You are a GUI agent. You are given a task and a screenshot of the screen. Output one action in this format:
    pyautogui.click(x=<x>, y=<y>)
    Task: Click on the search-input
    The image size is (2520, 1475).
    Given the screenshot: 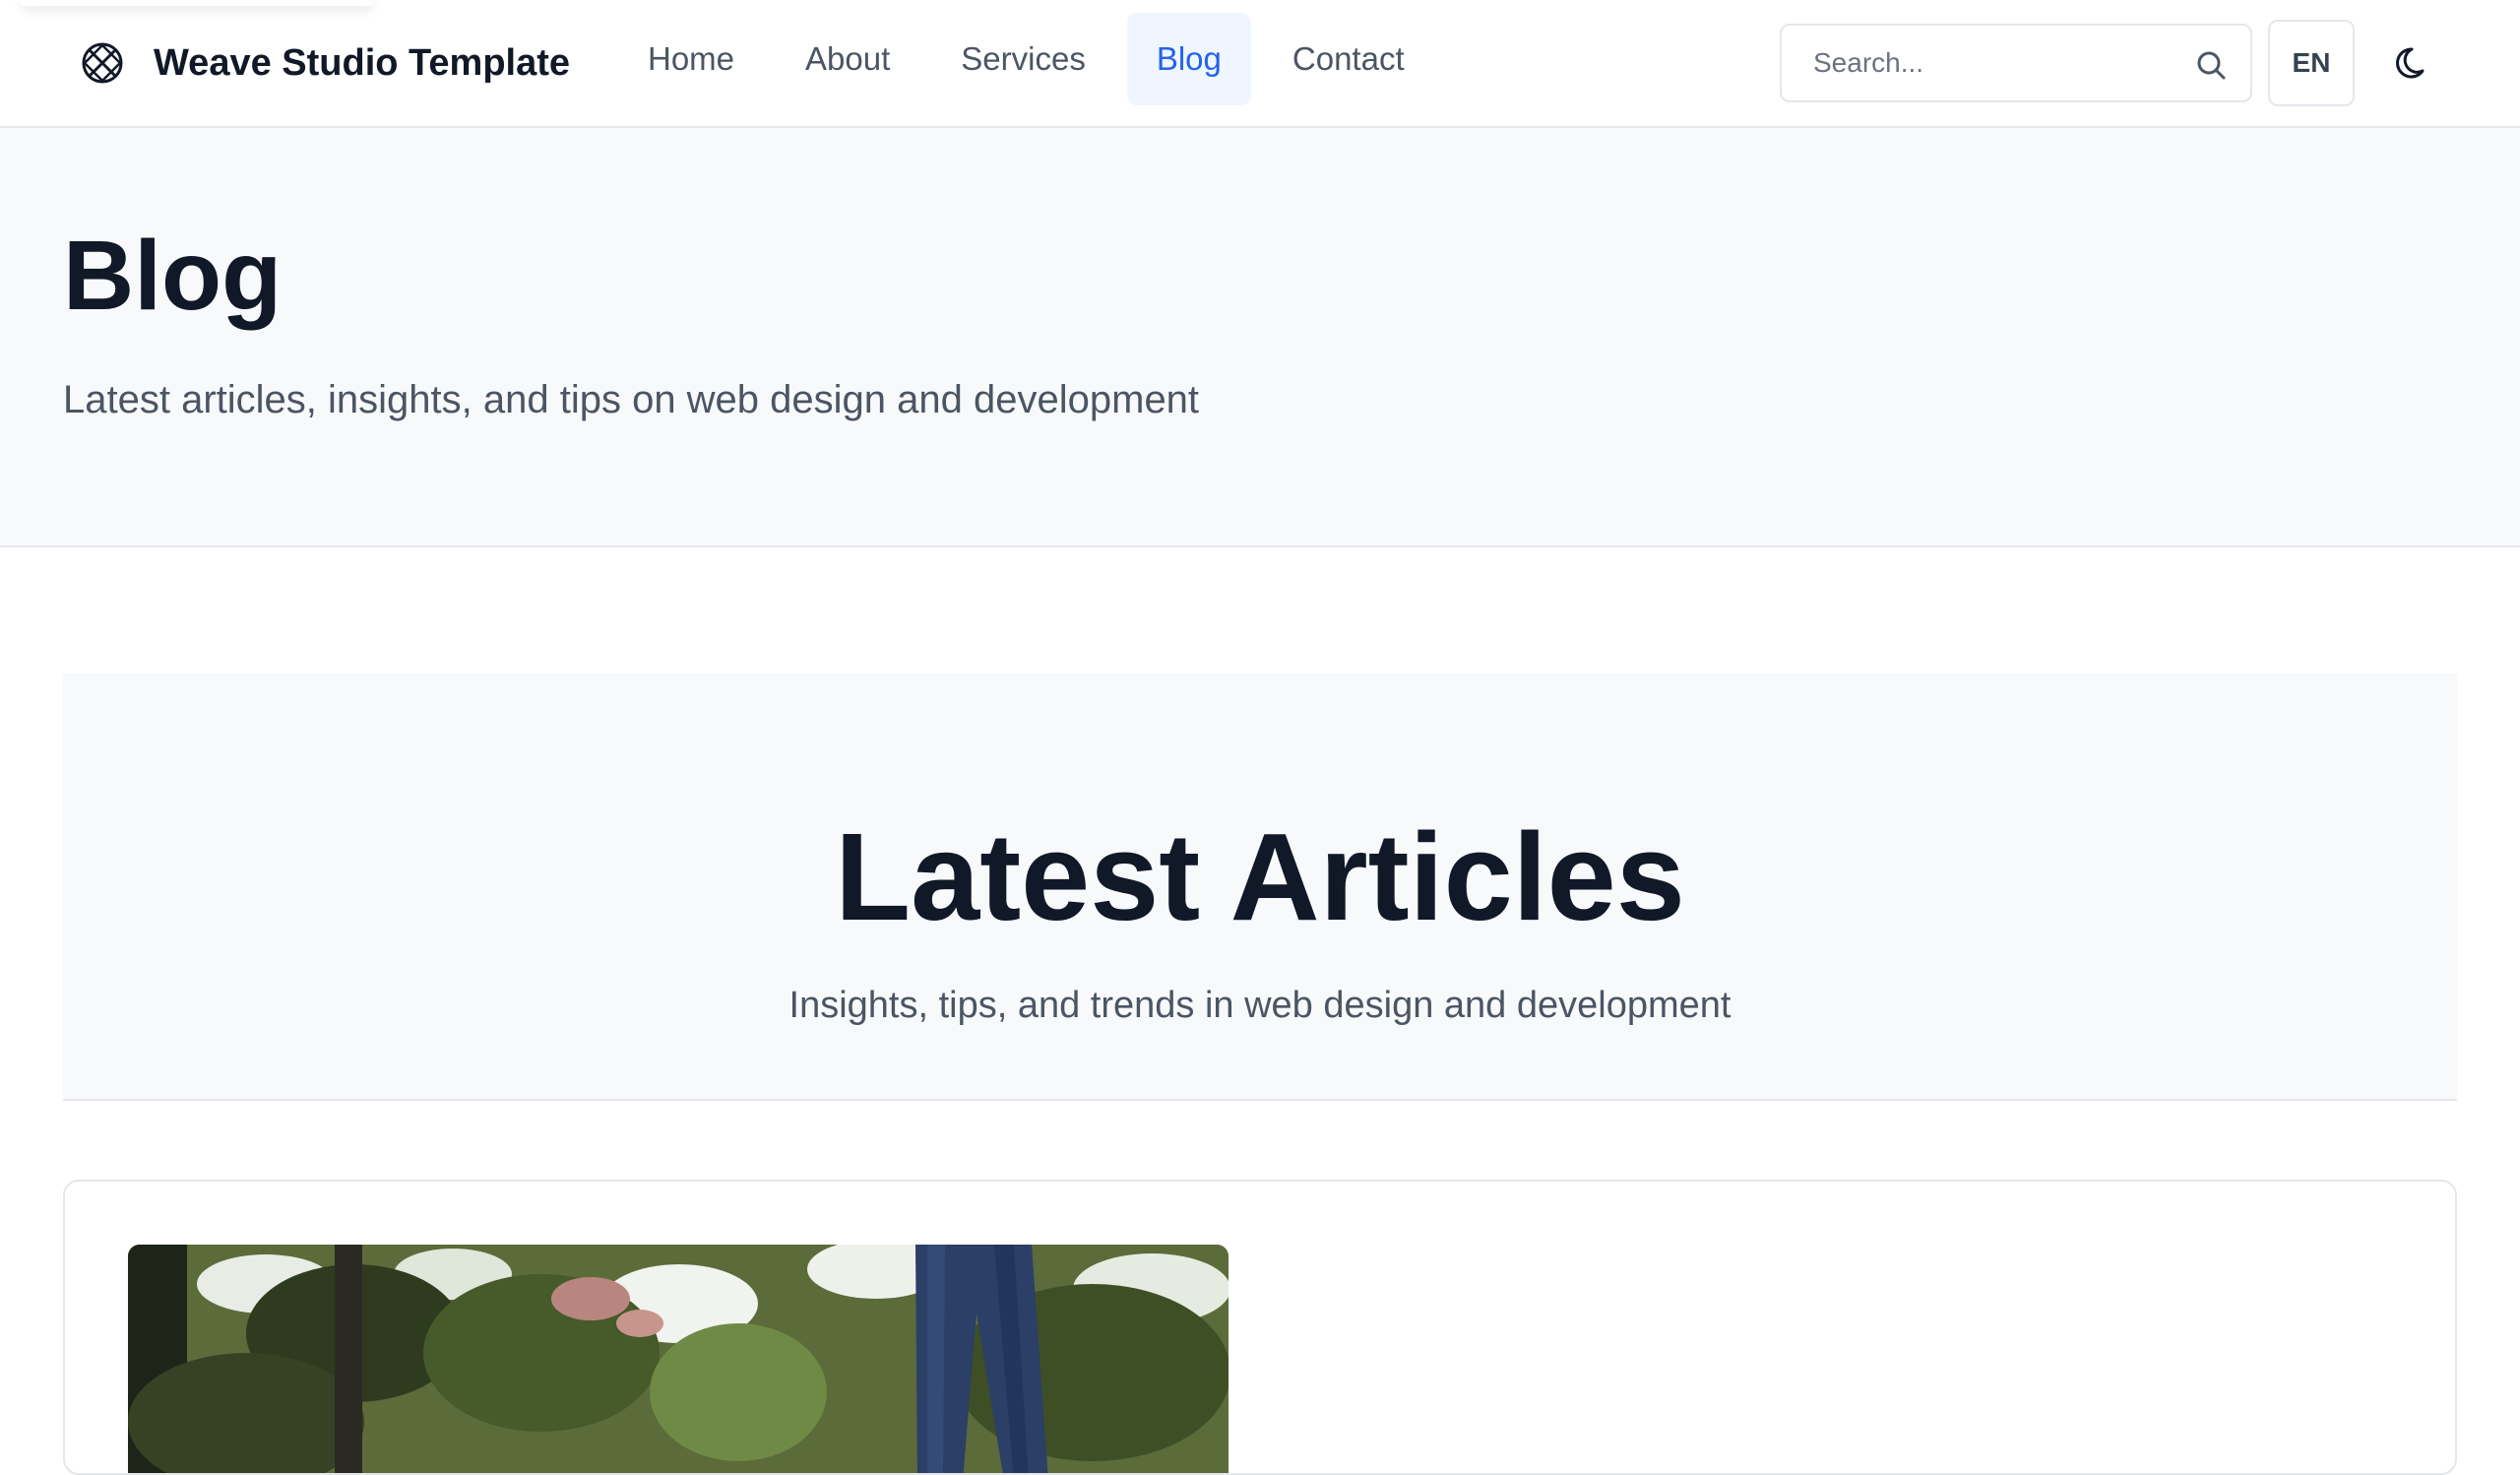 What is the action you would take?
    pyautogui.click(x=1978, y=63)
    